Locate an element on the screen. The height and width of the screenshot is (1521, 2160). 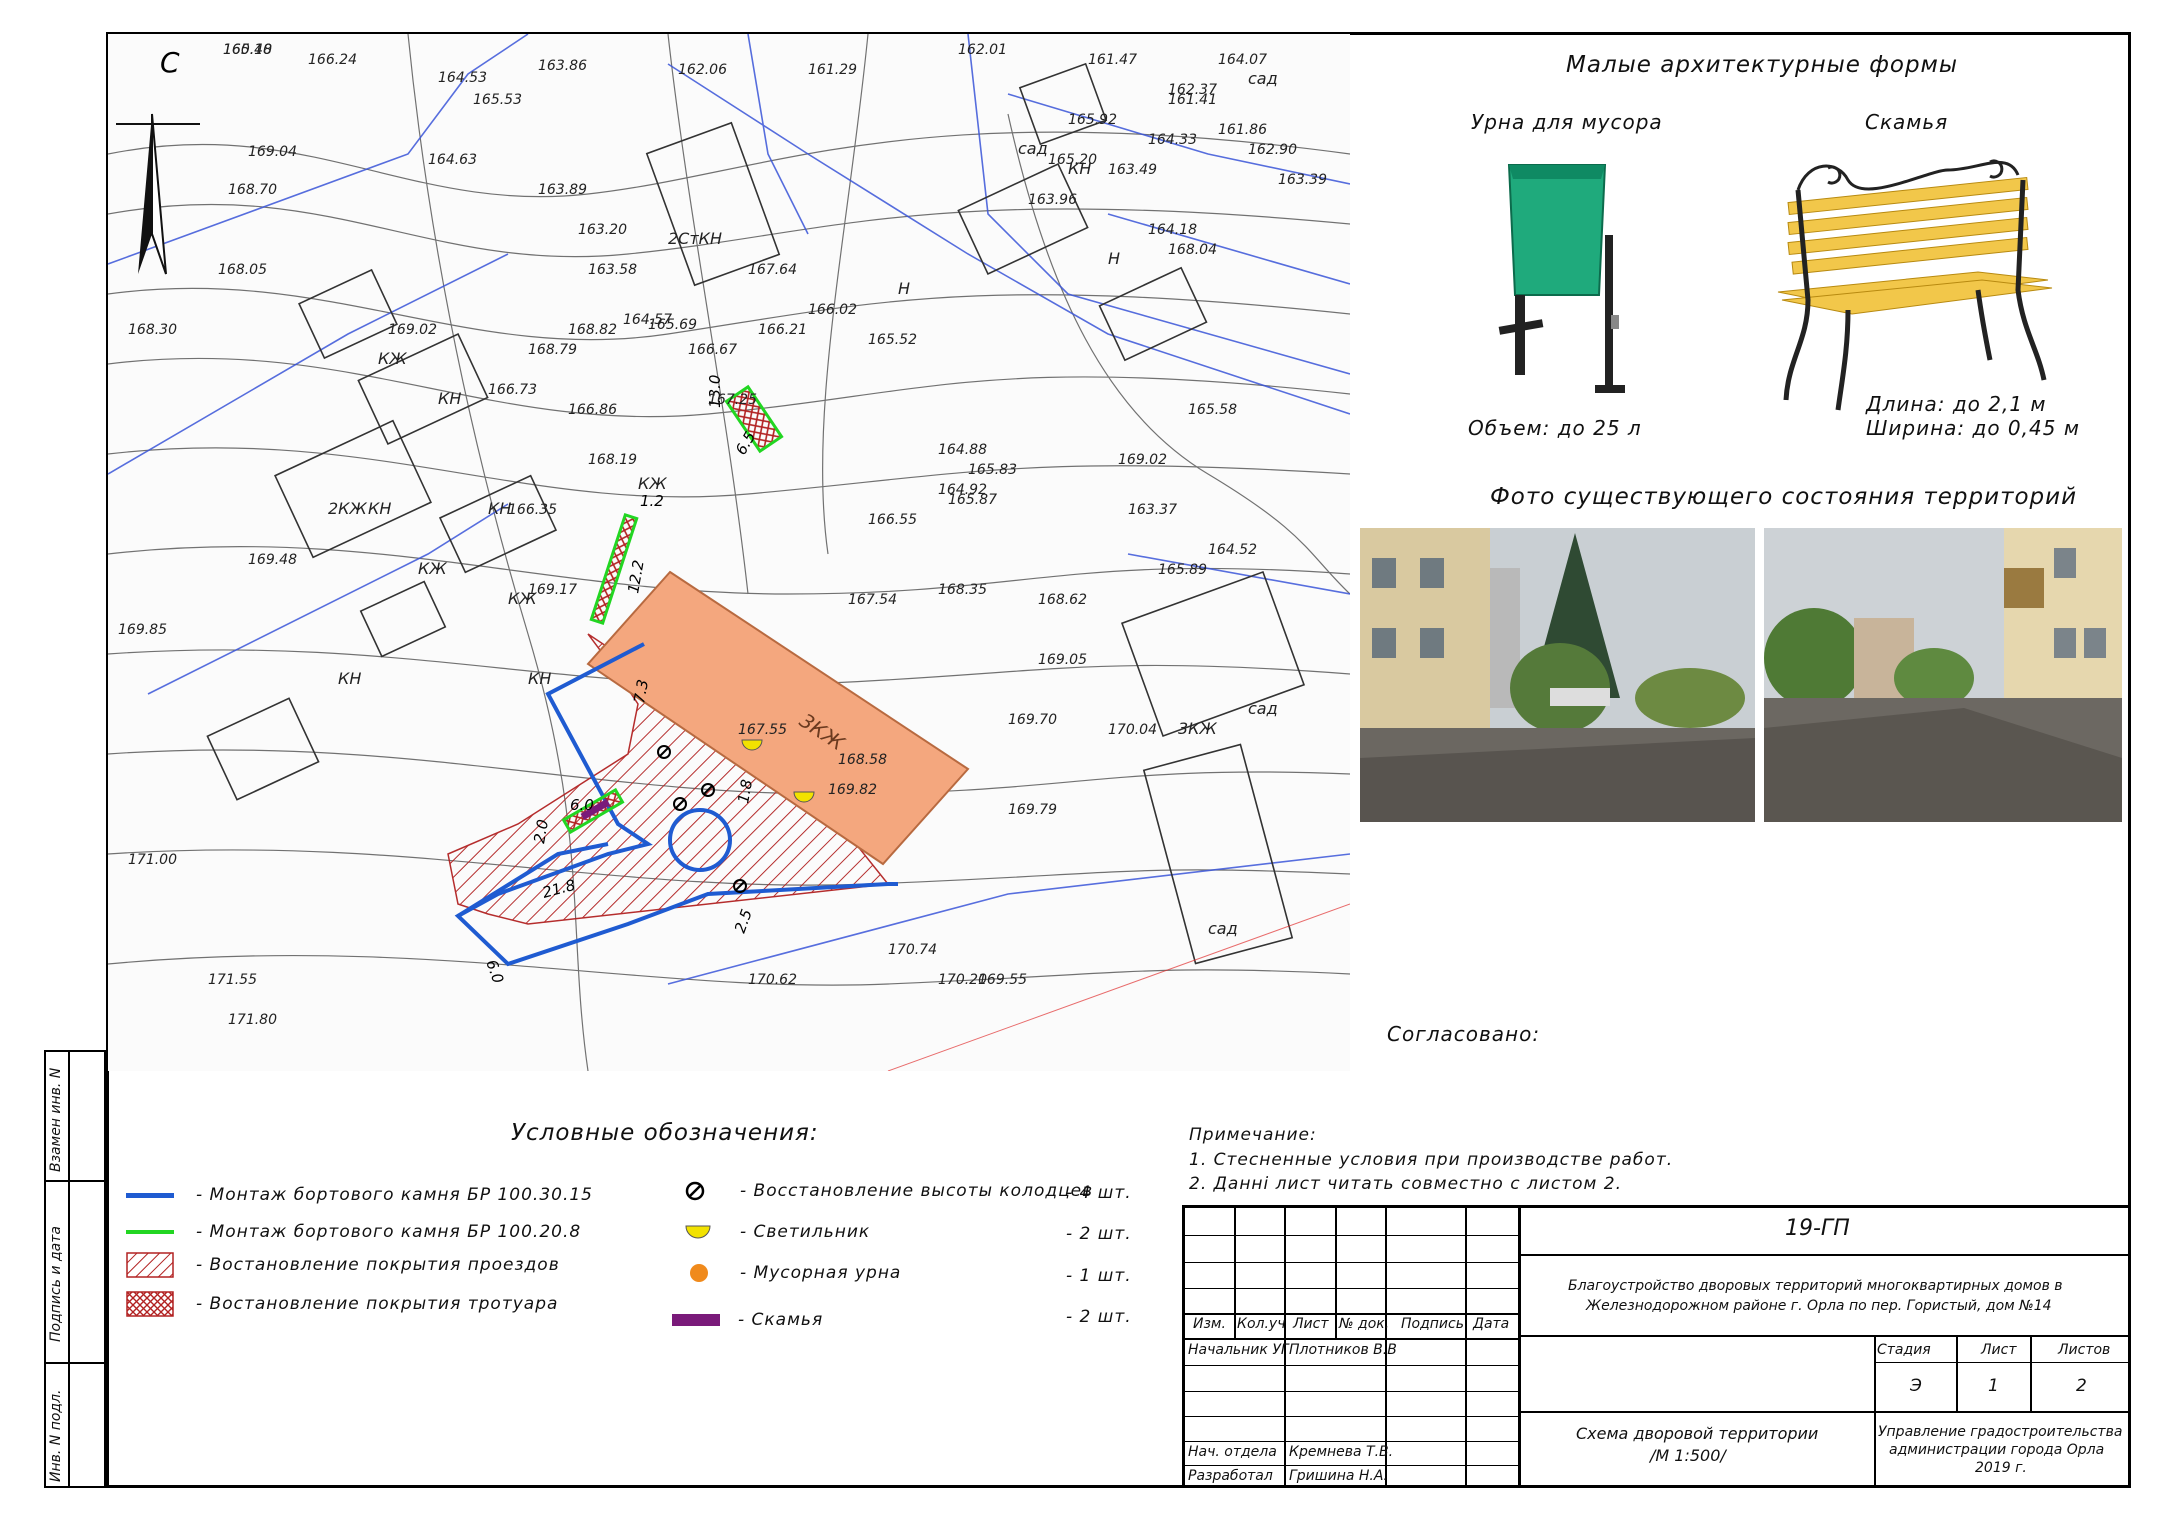
legend-green-swatch is located at coordinates (150, 1232).